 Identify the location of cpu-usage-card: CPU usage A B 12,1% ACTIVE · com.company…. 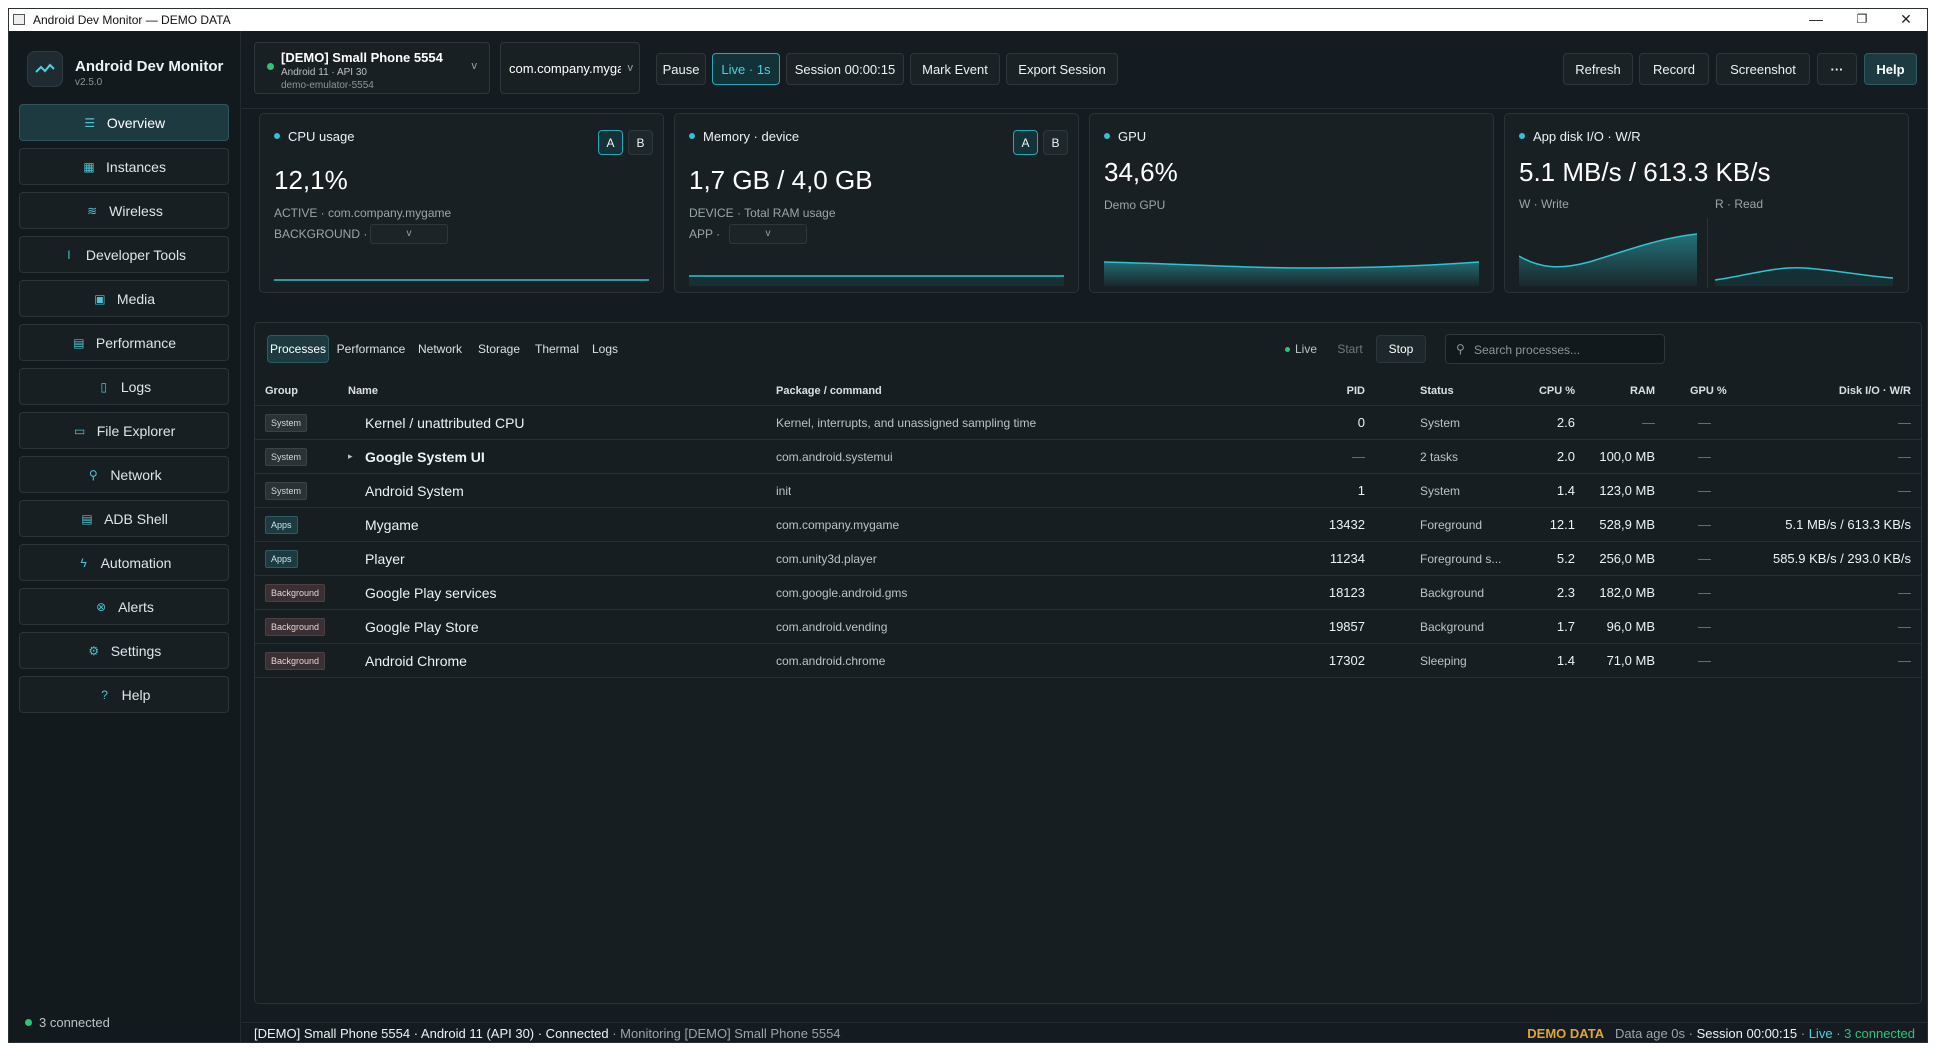
(461, 203).